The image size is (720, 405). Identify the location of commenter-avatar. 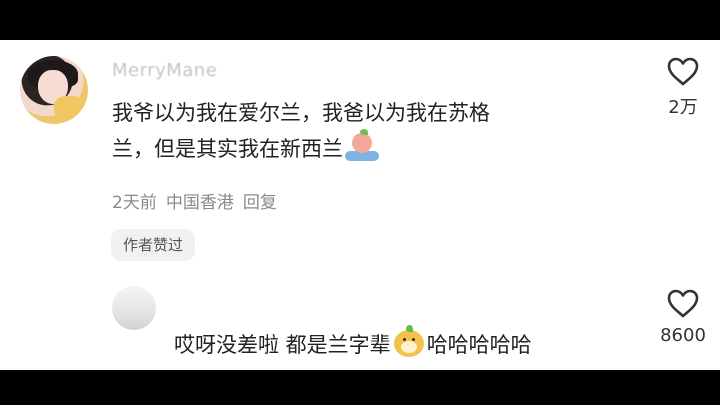
(54, 90).